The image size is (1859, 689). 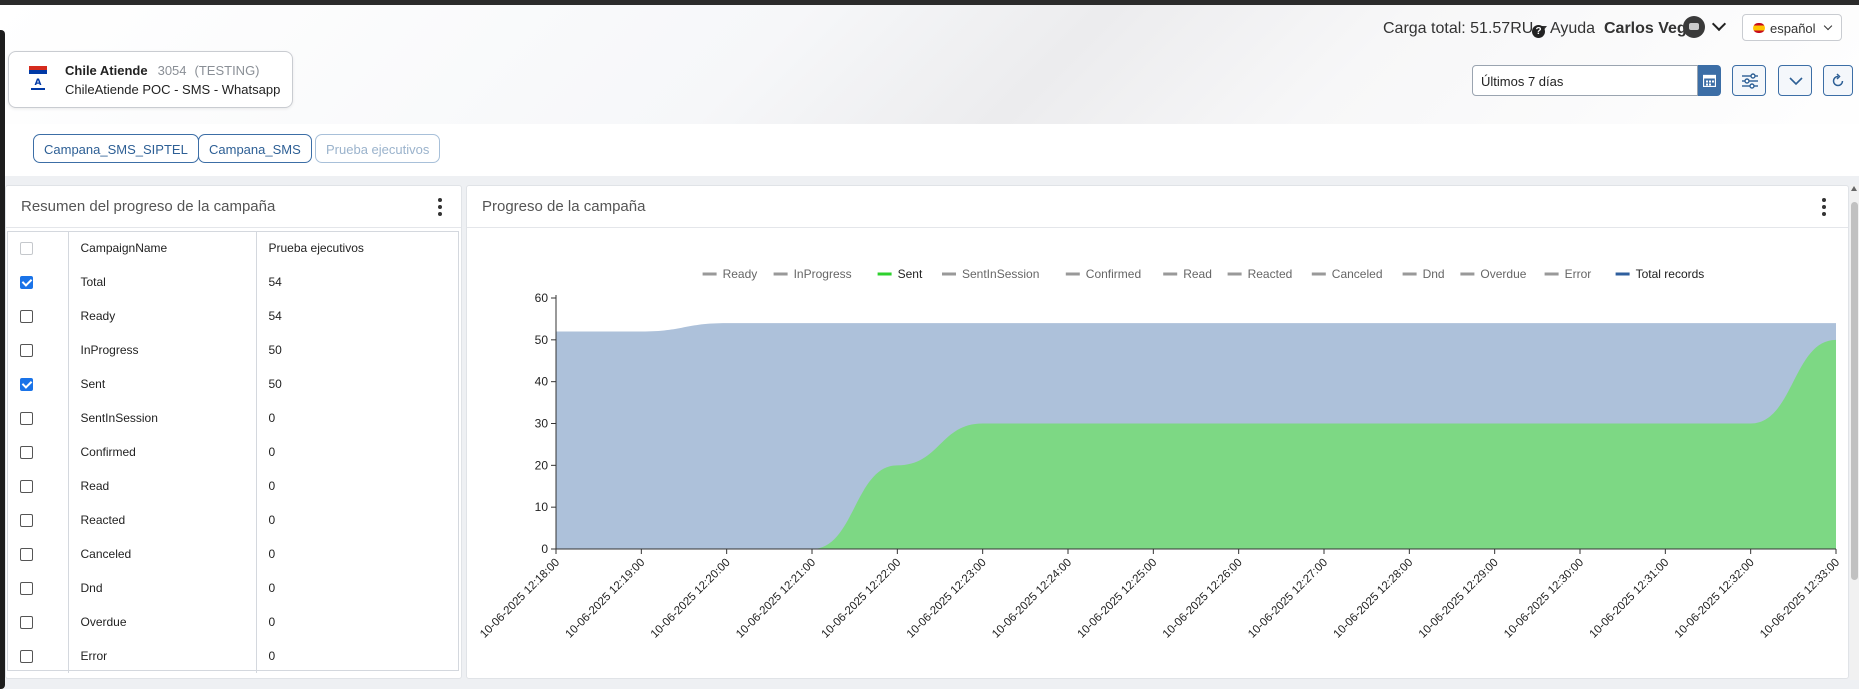 What do you see at coordinates (227, 70) in the screenshot?
I see `account-env: (TESTING)` at bounding box center [227, 70].